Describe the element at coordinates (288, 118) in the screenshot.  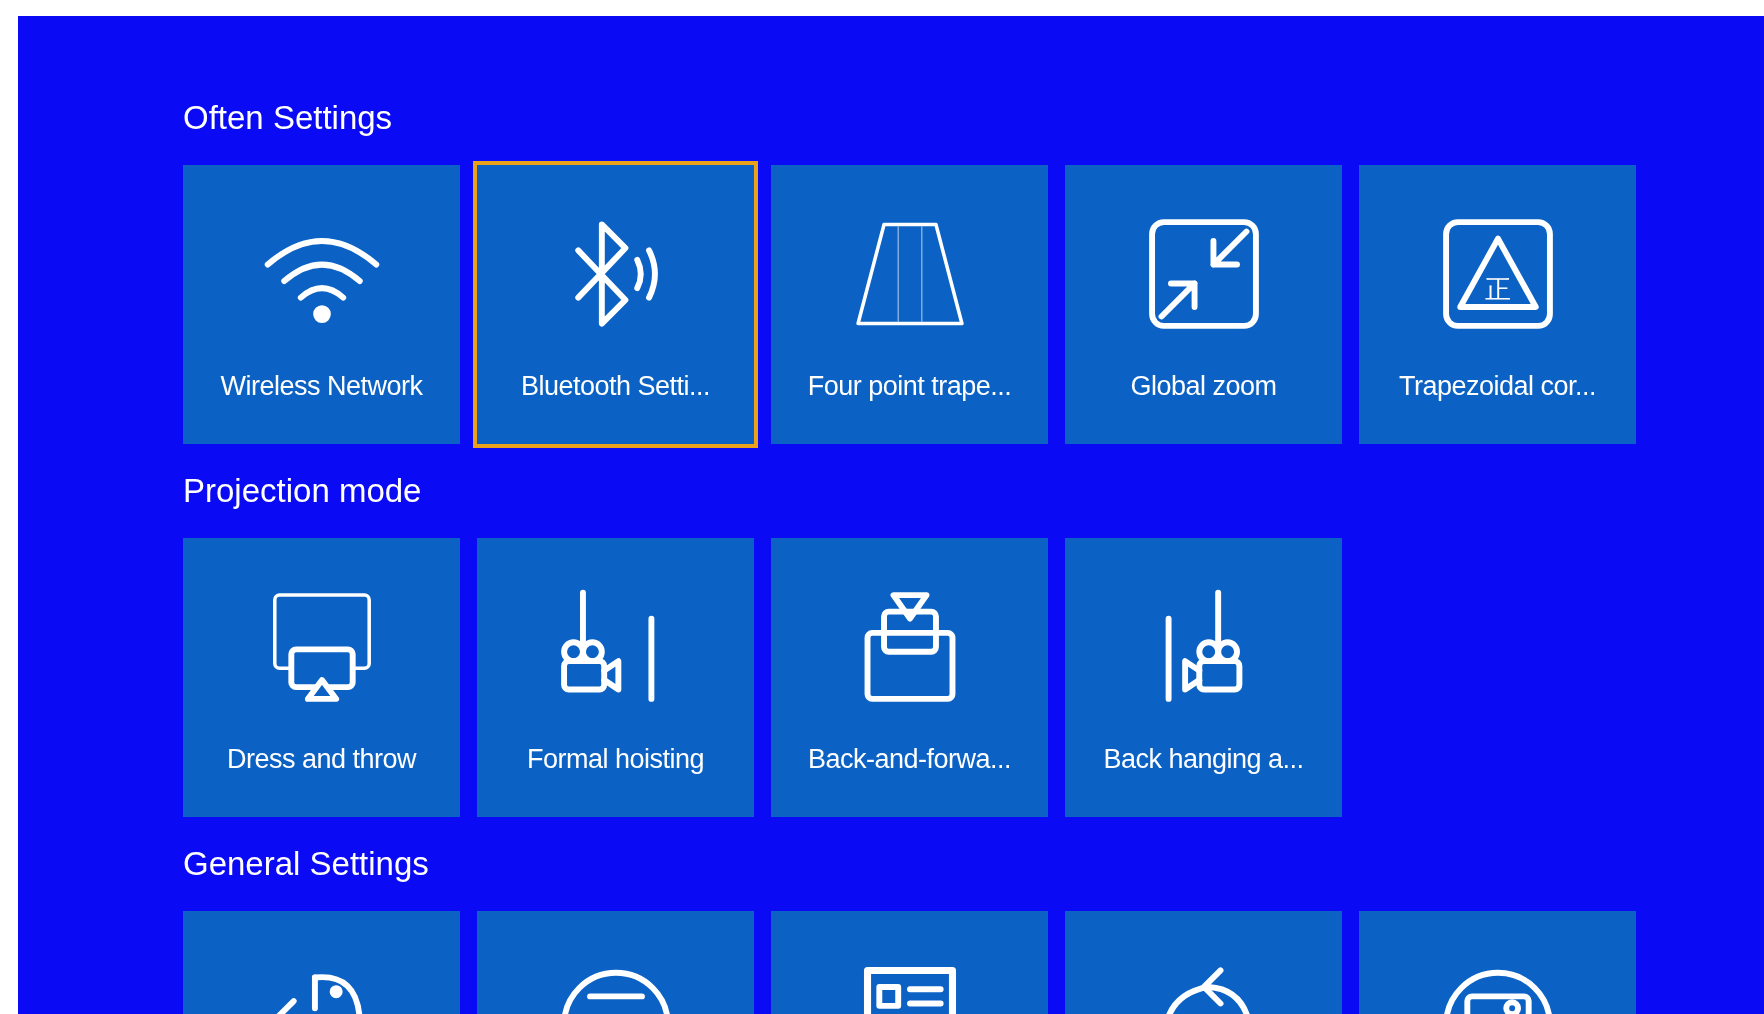
I see `section-heading: Often Settings` at that location.